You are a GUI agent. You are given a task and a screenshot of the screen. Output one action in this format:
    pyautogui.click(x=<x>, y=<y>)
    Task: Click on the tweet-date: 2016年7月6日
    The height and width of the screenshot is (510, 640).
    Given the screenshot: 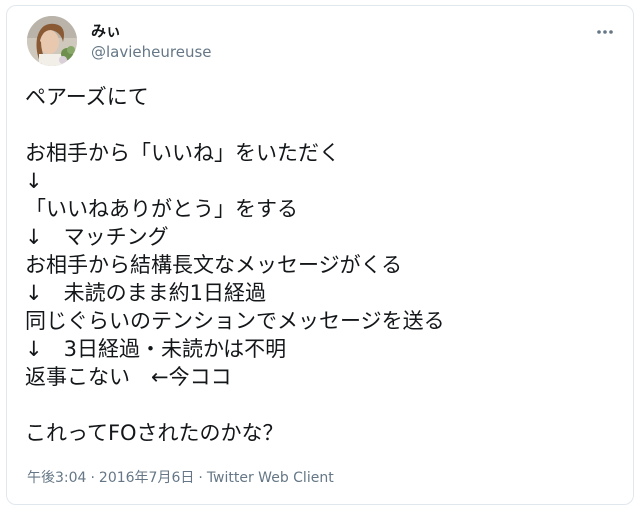 What is the action you would take?
    pyautogui.click(x=146, y=478)
    